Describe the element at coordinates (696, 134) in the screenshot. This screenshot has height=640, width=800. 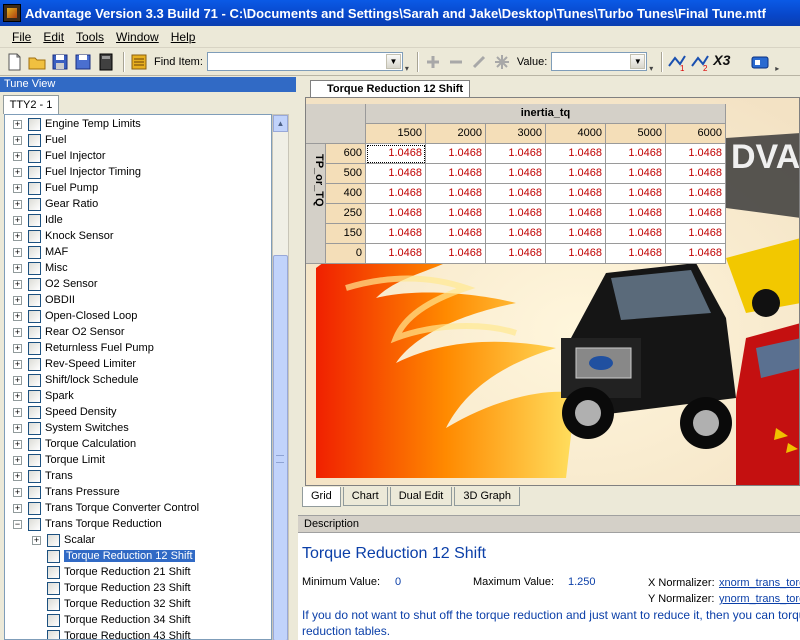
I see `column-header: 6000` at that location.